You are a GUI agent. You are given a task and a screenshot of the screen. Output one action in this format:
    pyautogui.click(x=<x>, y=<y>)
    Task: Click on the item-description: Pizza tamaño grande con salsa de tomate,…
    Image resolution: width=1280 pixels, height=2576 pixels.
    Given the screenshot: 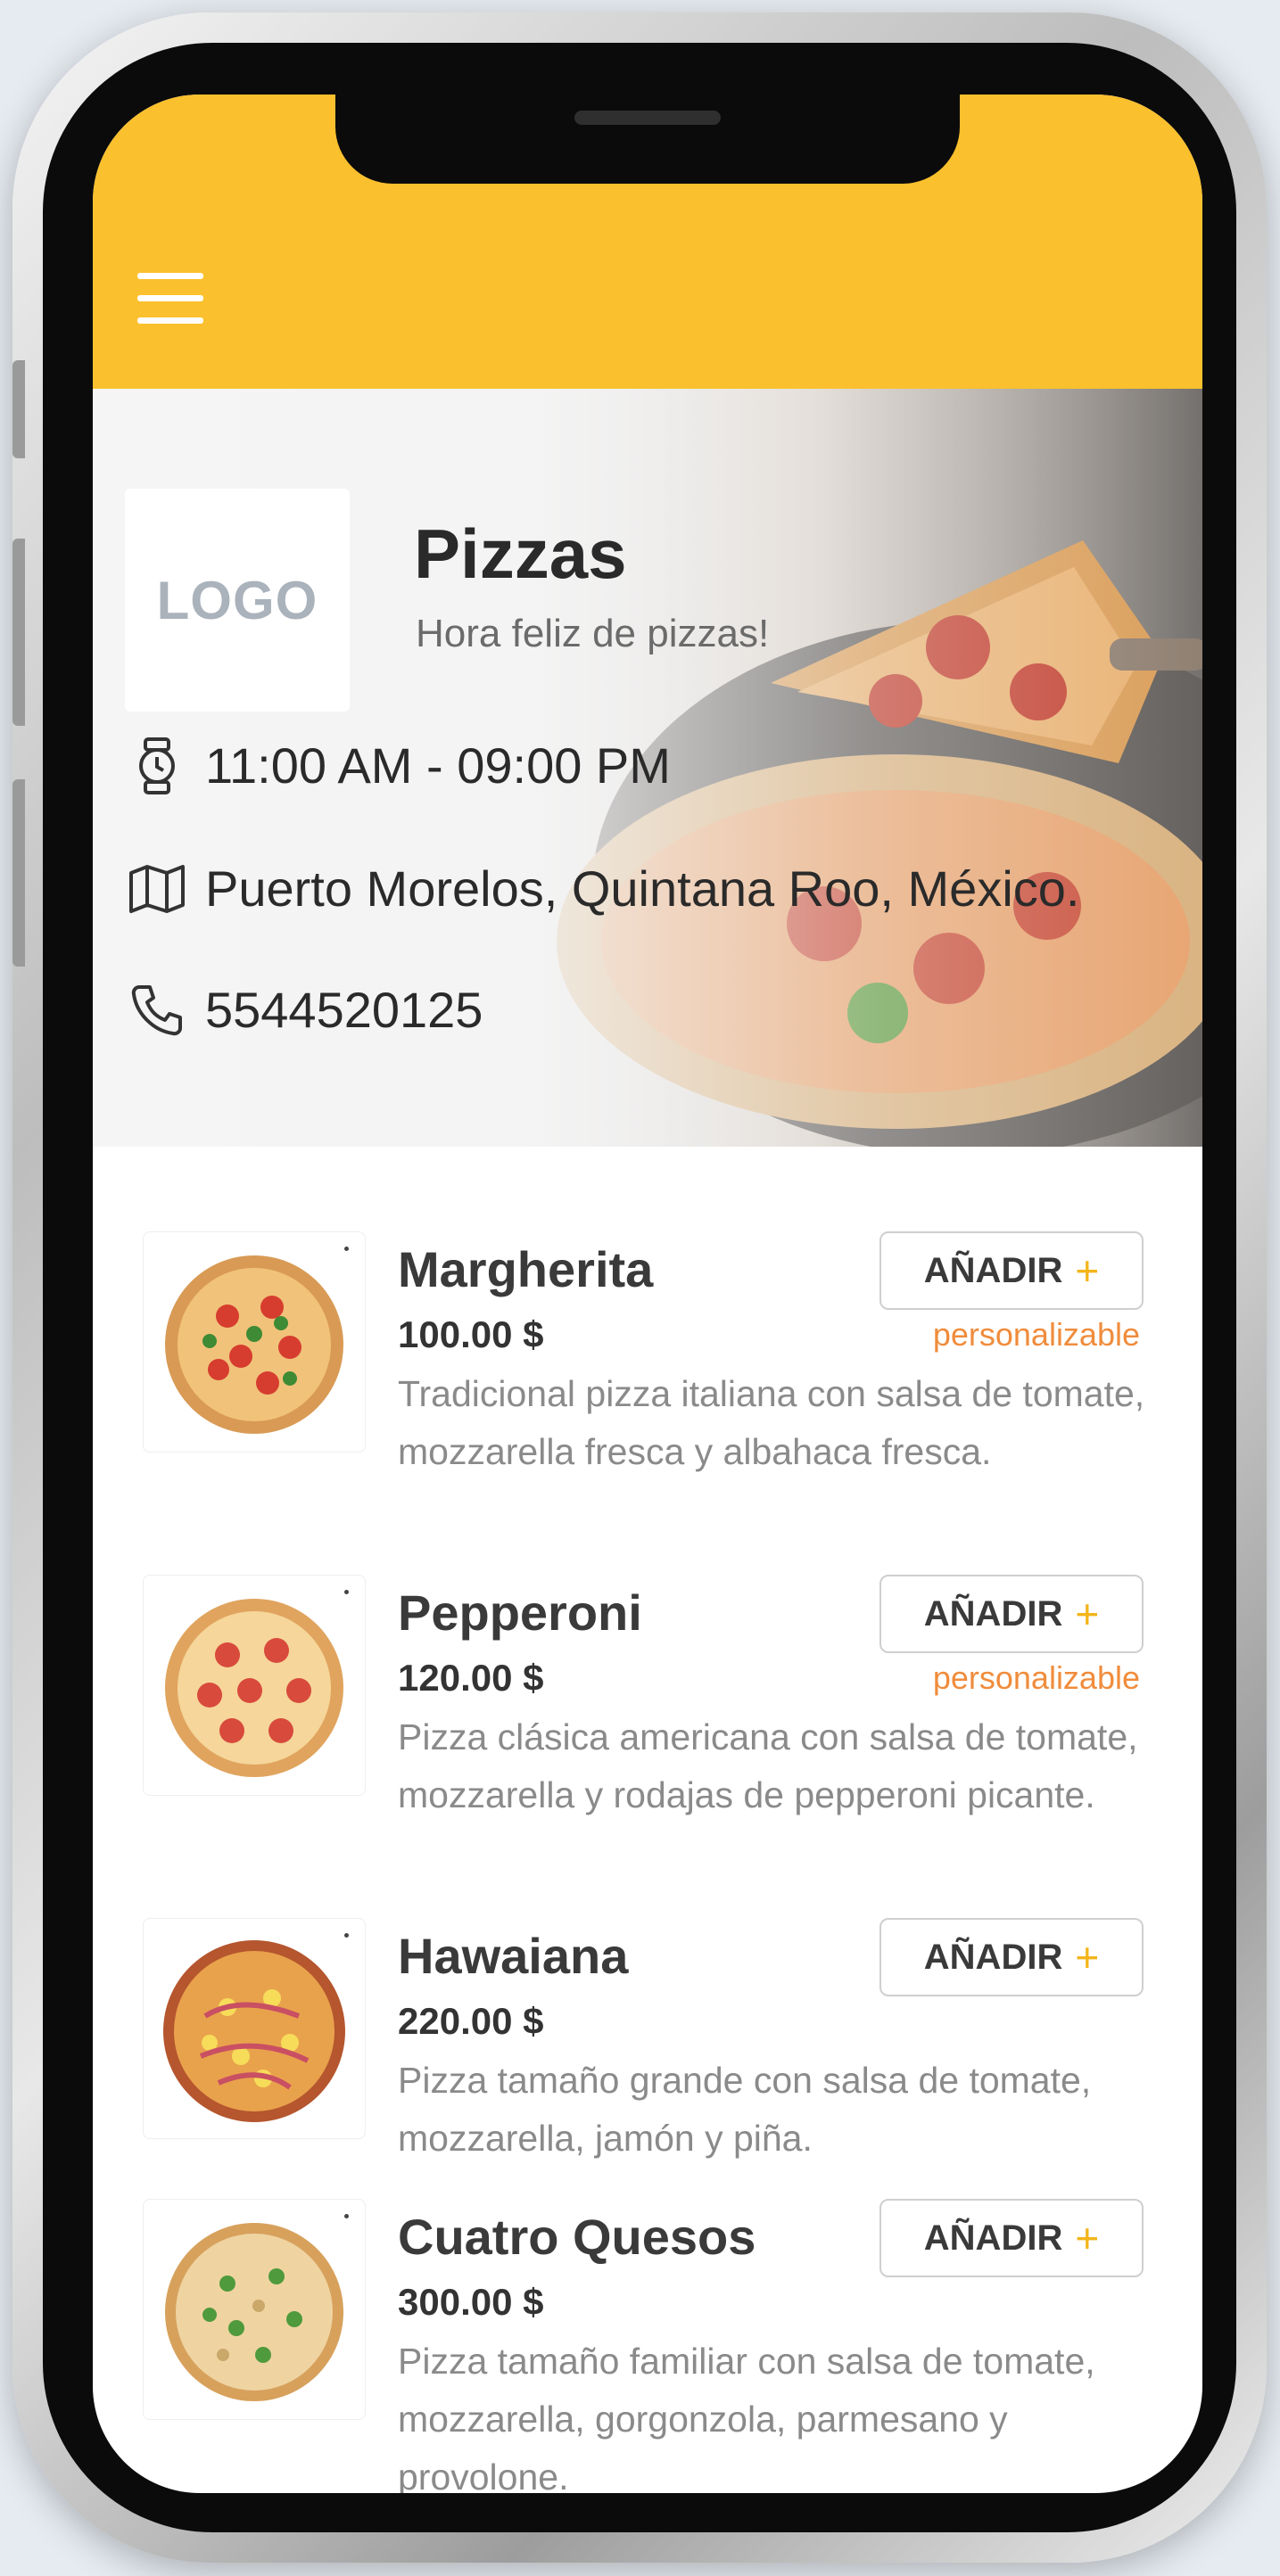 What is the action you would take?
    pyautogui.click(x=745, y=2109)
    